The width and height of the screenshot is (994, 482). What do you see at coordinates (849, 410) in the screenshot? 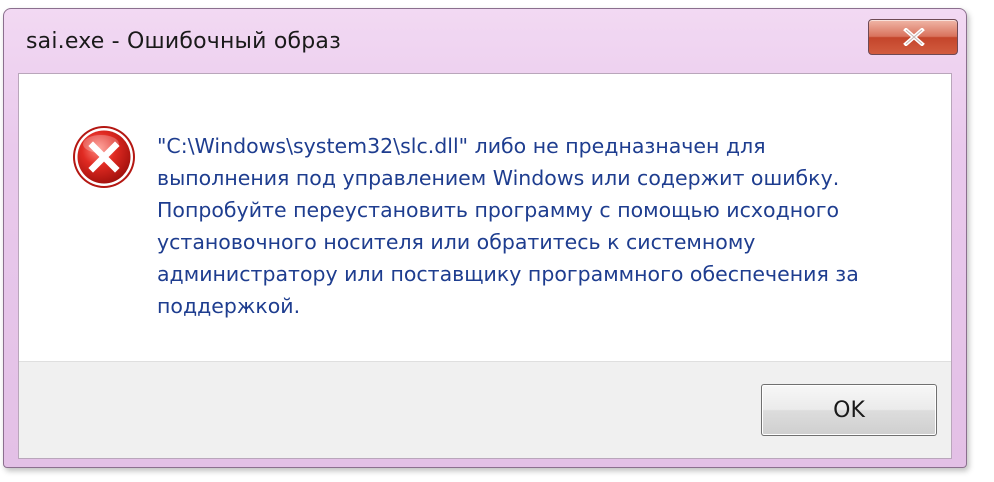
I see `ok-button: OK` at bounding box center [849, 410].